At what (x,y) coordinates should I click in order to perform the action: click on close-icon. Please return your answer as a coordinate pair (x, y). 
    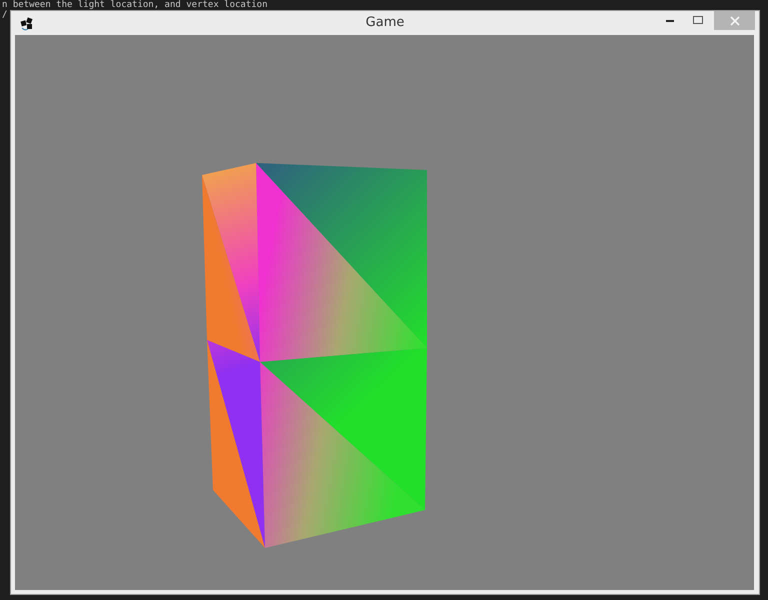
    Looking at the image, I should click on (735, 21).